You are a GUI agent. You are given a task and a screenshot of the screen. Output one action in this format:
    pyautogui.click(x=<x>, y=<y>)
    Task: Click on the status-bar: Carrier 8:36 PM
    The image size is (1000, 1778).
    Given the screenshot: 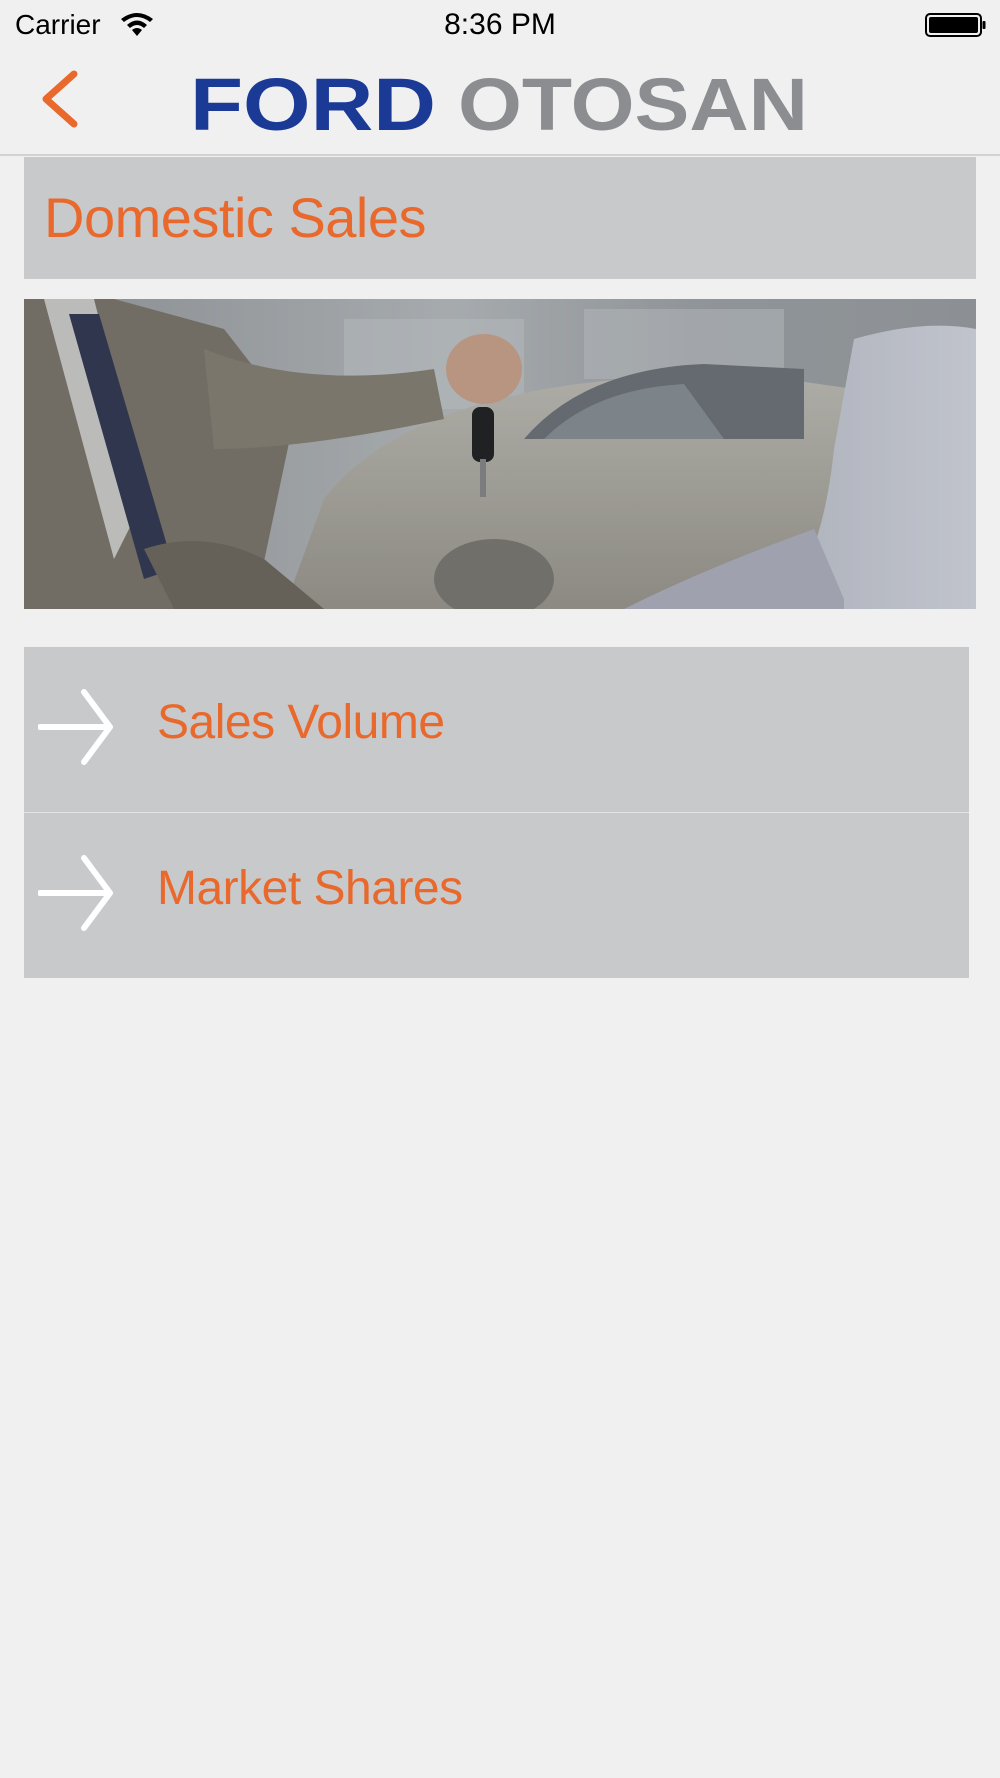 What is the action you would take?
    pyautogui.click(x=500, y=25)
    